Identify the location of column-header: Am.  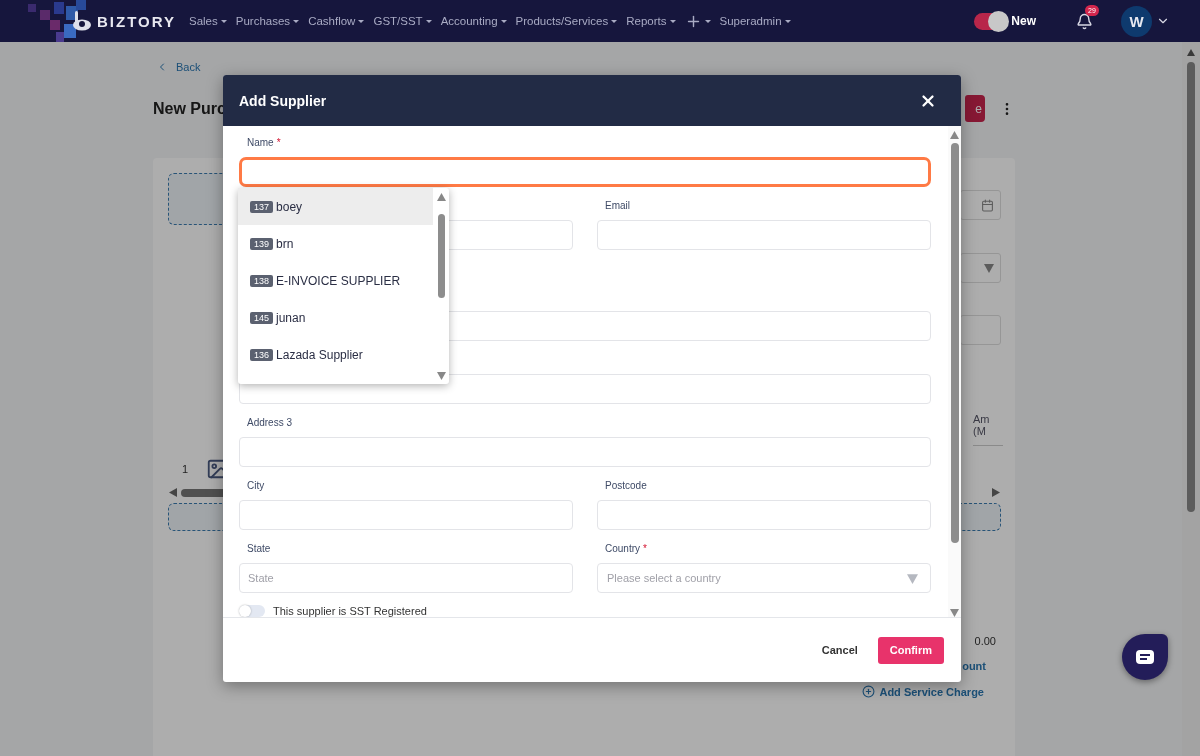
(982, 419).